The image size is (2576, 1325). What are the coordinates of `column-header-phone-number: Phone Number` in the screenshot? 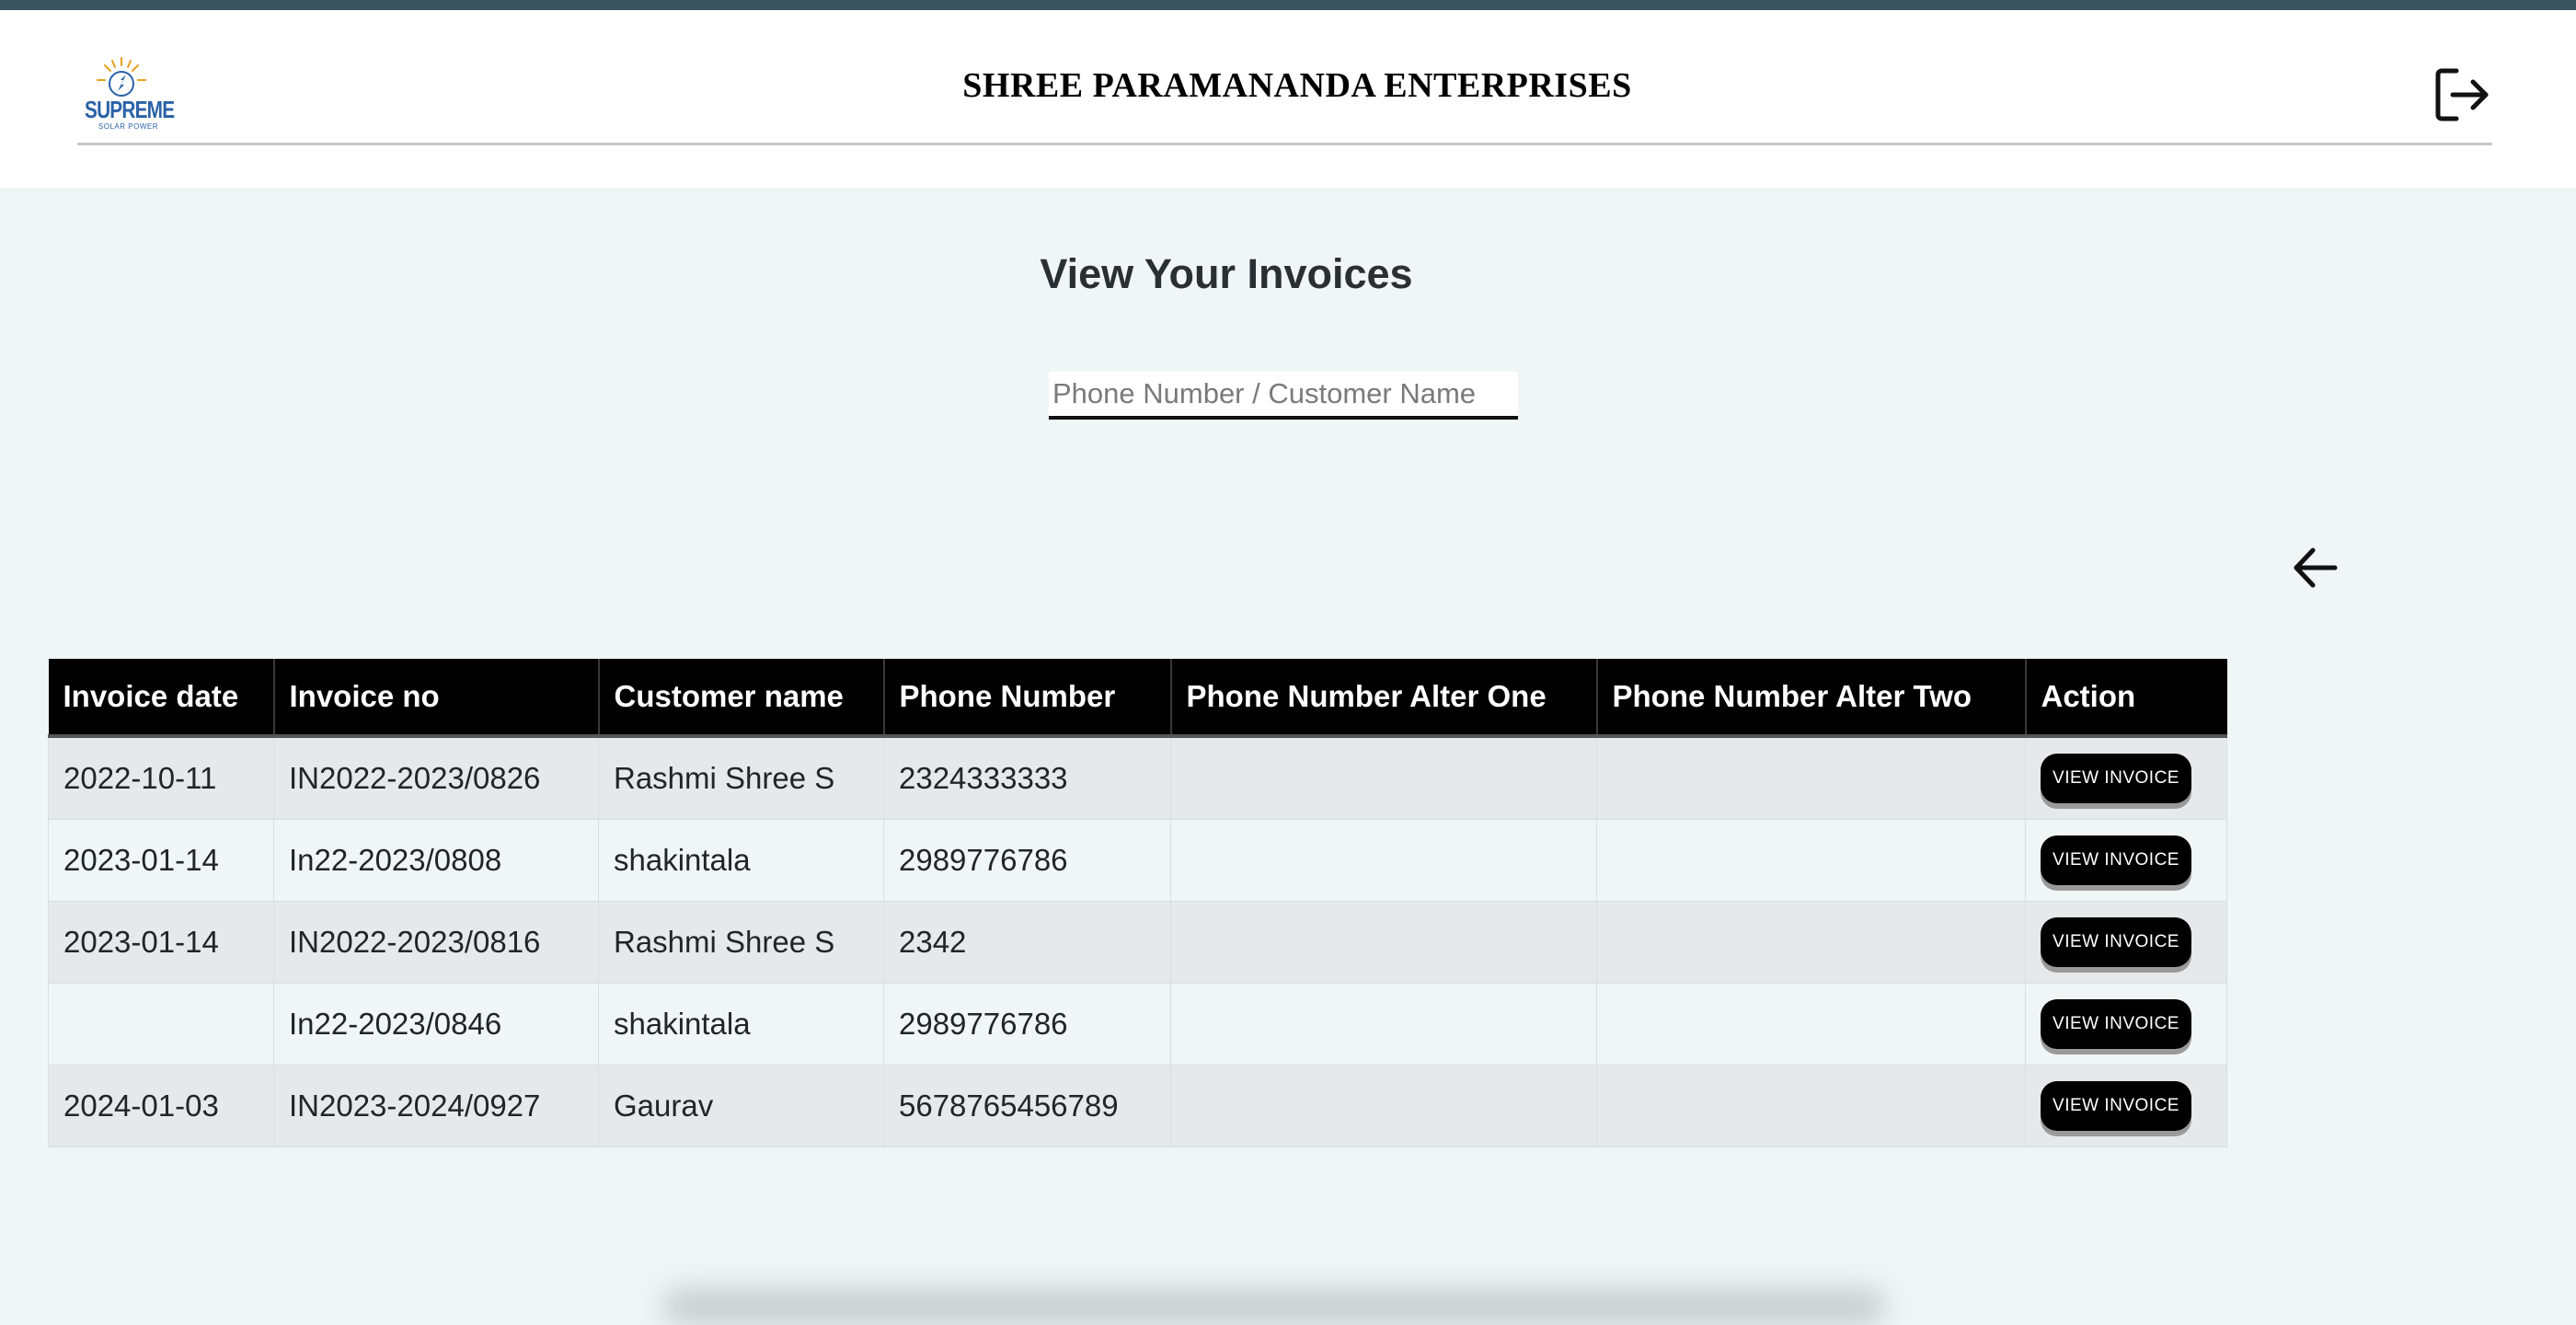 It's located at (1026, 698).